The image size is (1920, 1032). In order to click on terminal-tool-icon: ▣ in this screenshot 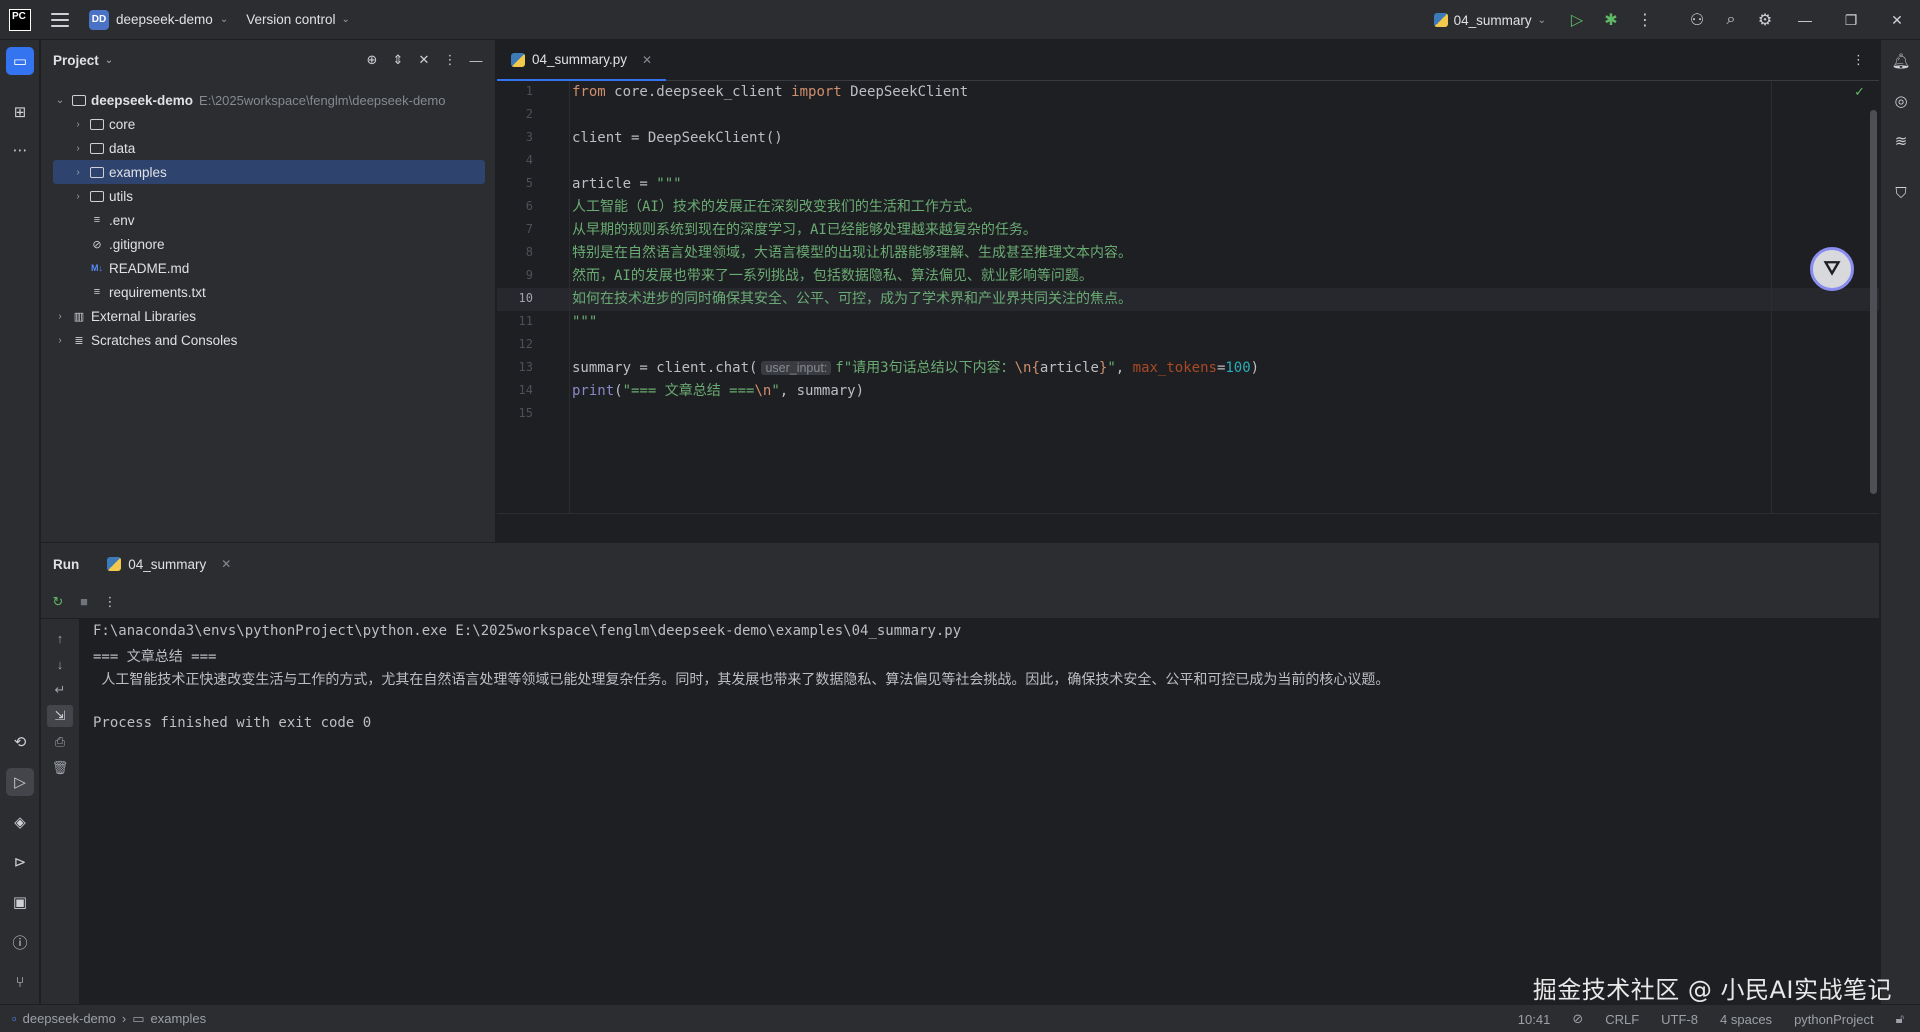, I will do `click(20, 902)`.